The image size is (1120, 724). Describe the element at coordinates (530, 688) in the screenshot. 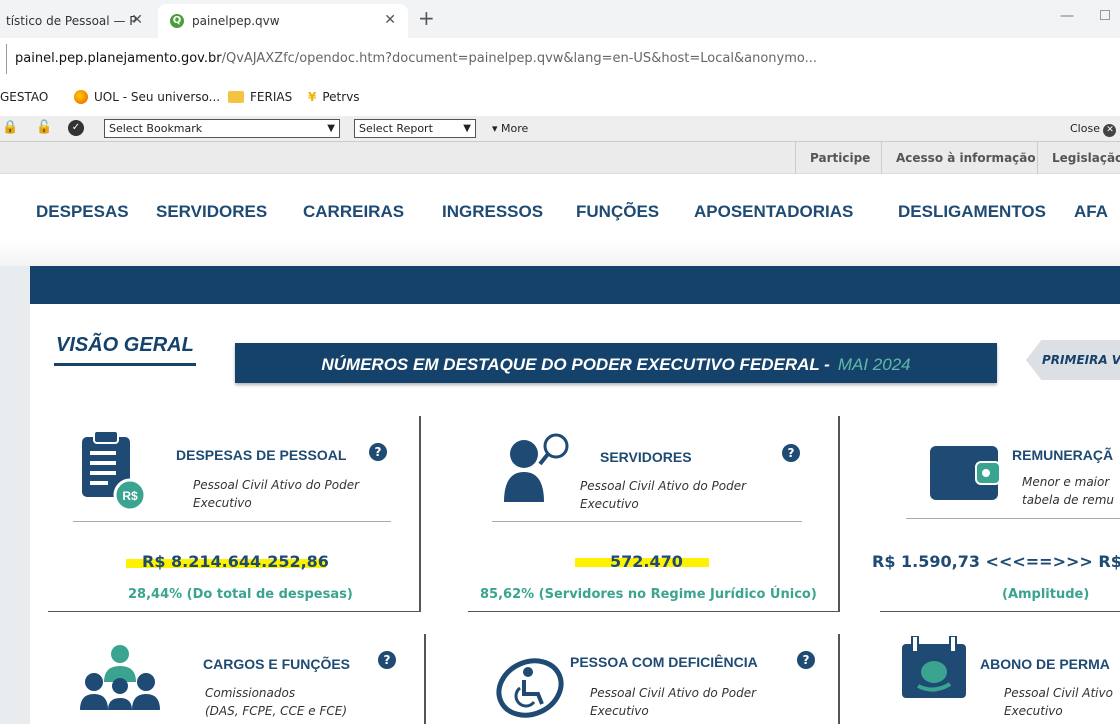

I see `accessibility-icon` at that location.